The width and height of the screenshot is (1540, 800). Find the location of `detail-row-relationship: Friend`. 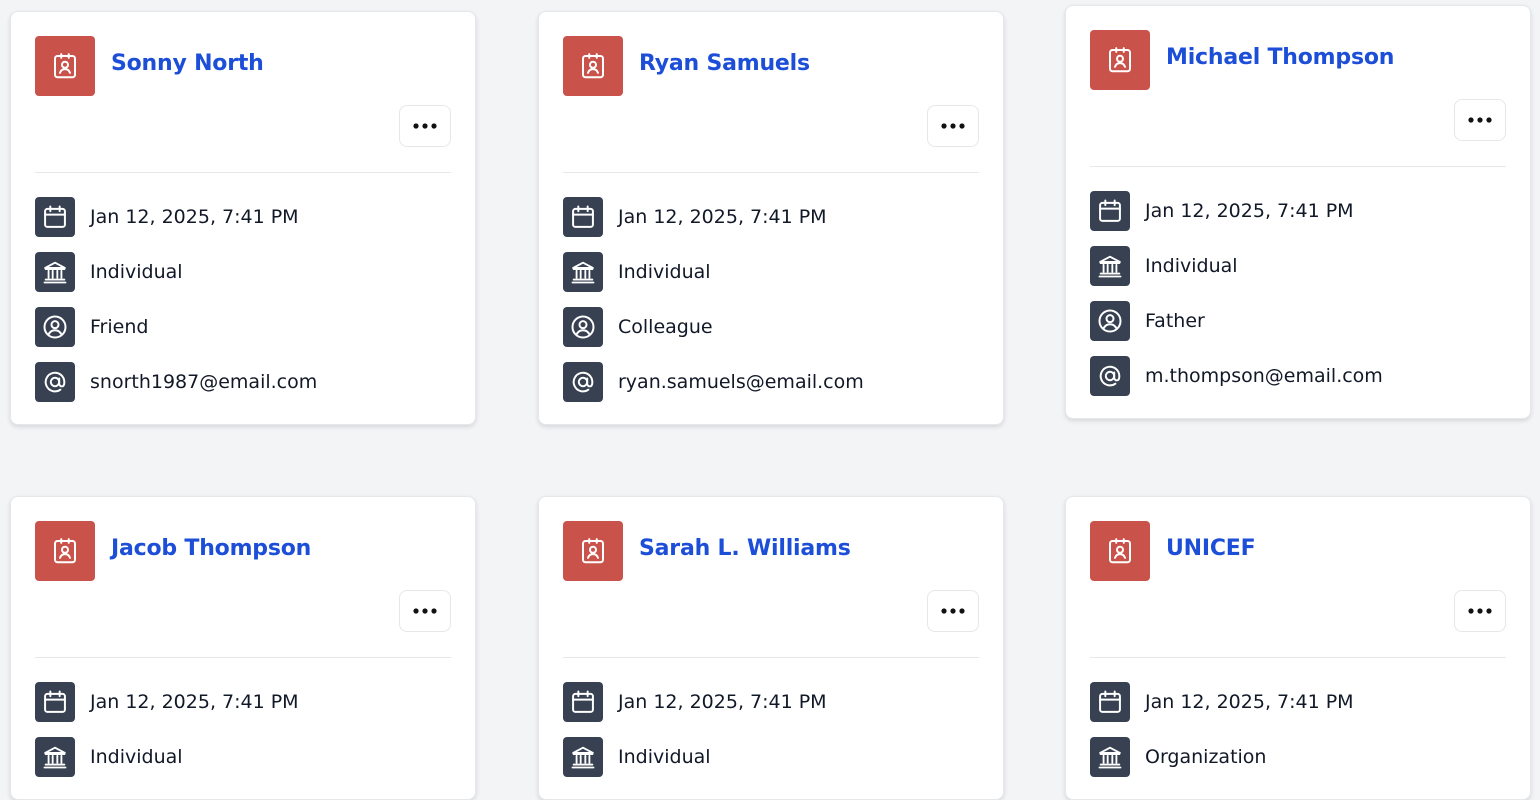

detail-row-relationship: Friend is located at coordinates (243, 327).